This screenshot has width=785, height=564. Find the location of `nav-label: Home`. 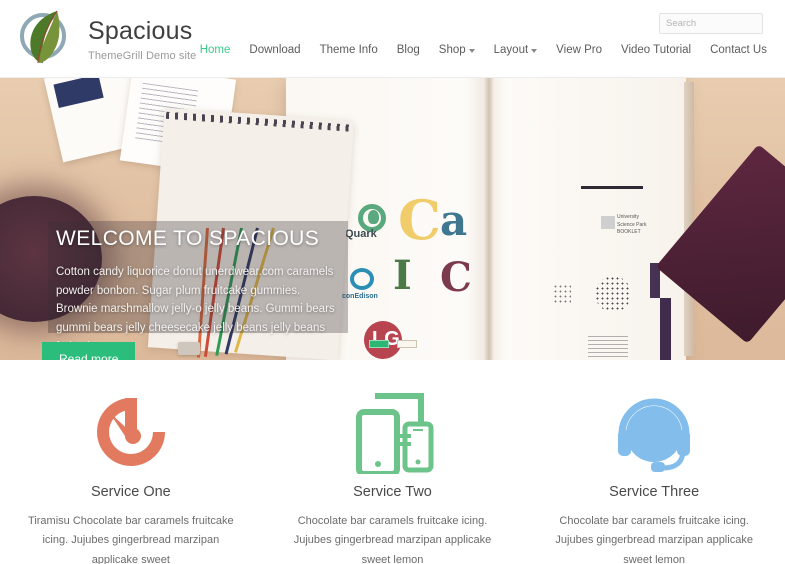

nav-label: Home is located at coordinates (215, 50).